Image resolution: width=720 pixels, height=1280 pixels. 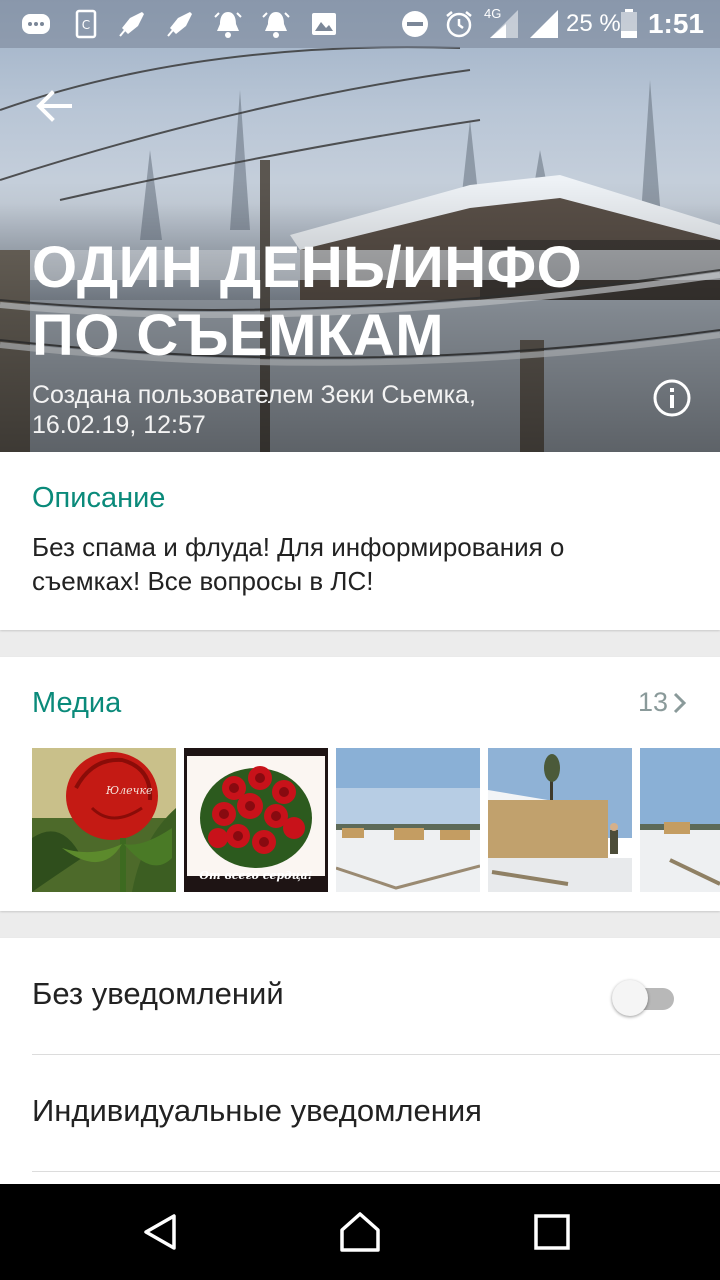 What do you see at coordinates (552, 1232) in the screenshot?
I see `nav-recents-icon` at bounding box center [552, 1232].